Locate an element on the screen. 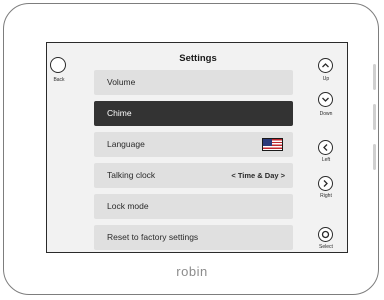 This screenshot has height=300, width=384. right-label: Right is located at coordinates (326, 196).